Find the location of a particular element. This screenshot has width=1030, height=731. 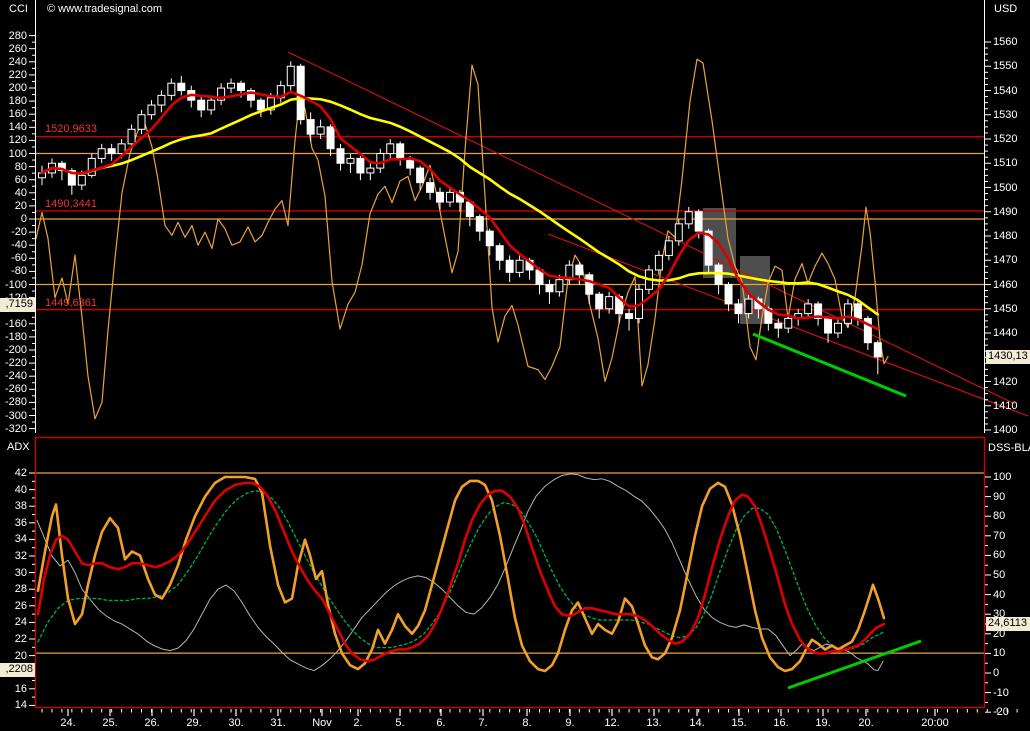

adx-tick-label: 14 is located at coordinates (20, 705).